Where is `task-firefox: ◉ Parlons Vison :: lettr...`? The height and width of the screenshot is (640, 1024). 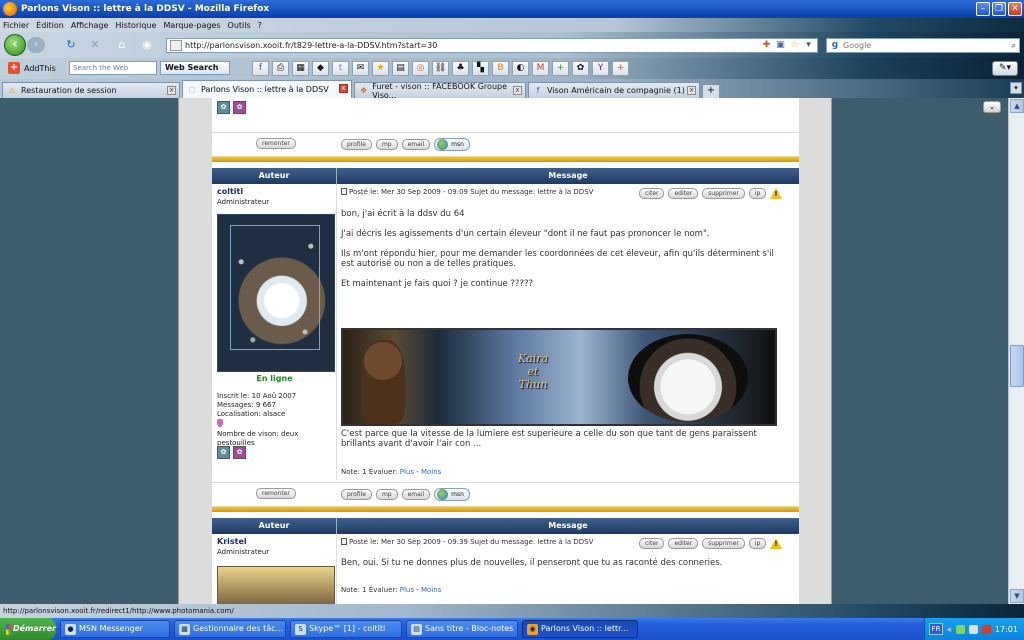
task-firefox: ◉ Parlons Vison :: lettr... is located at coordinates (580, 629).